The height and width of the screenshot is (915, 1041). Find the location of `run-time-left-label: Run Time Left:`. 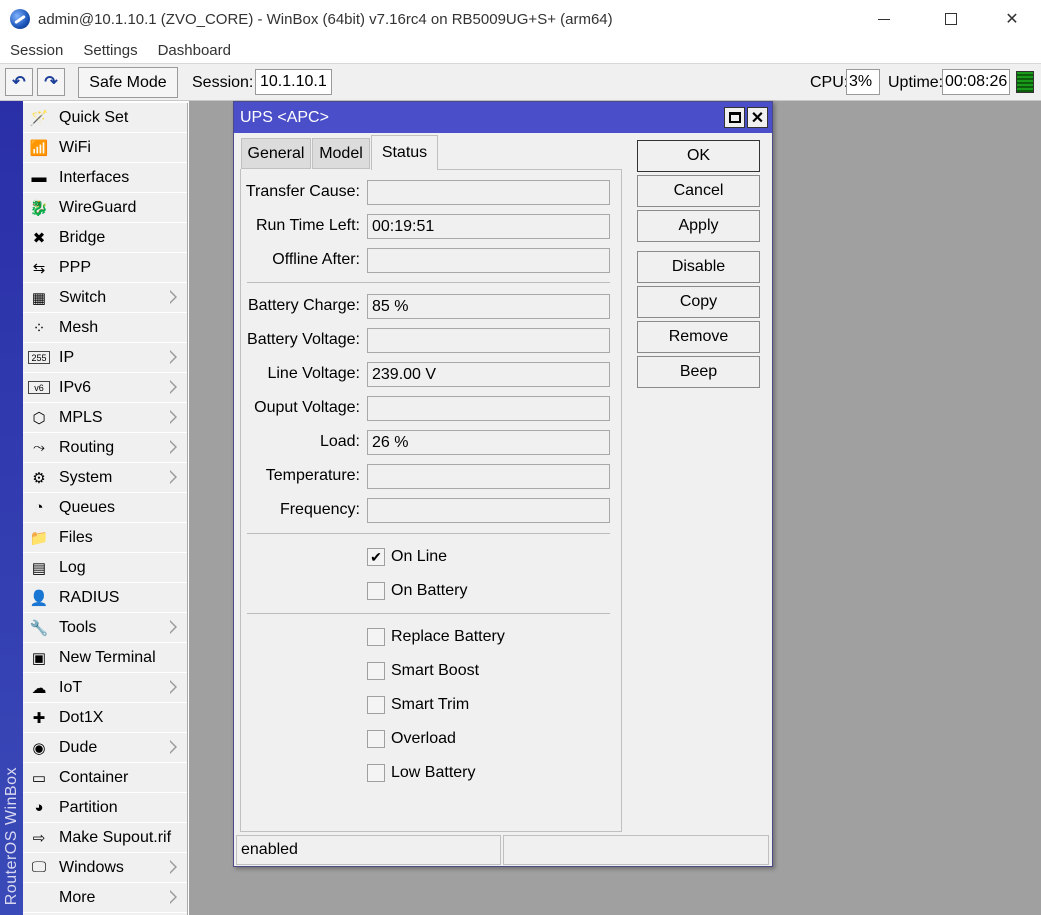

run-time-left-label: Run Time Left: is located at coordinates (307, 225).